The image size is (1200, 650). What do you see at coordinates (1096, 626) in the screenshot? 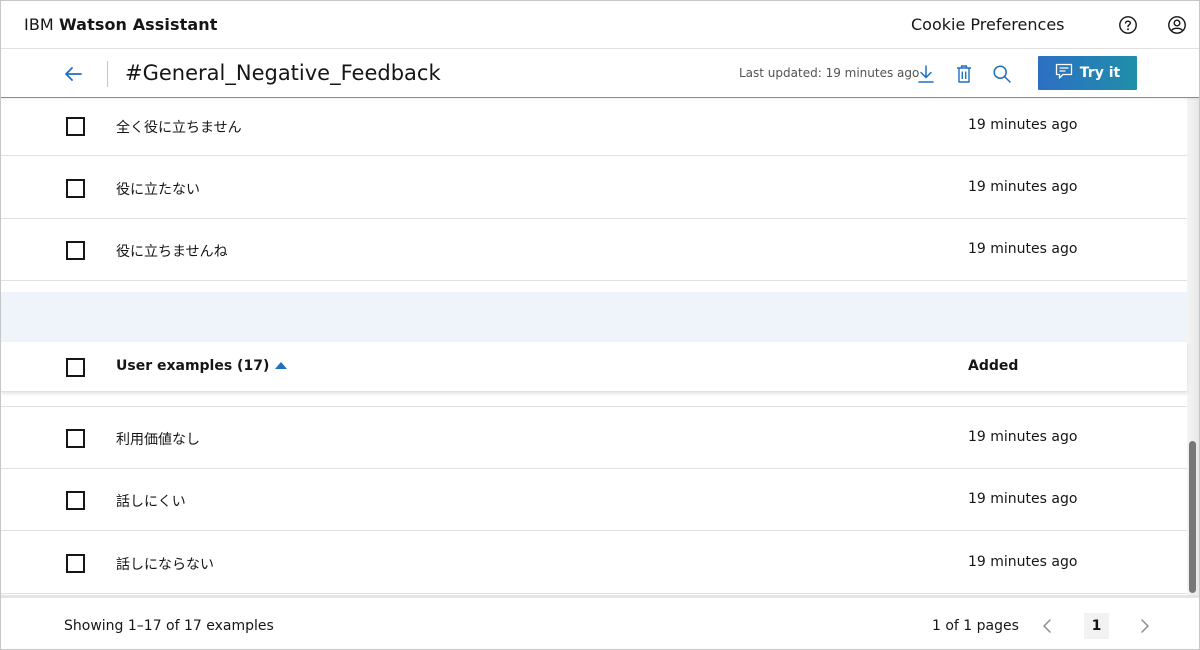
I see `current-page-button: 1` at bounding box center [1096, 626].